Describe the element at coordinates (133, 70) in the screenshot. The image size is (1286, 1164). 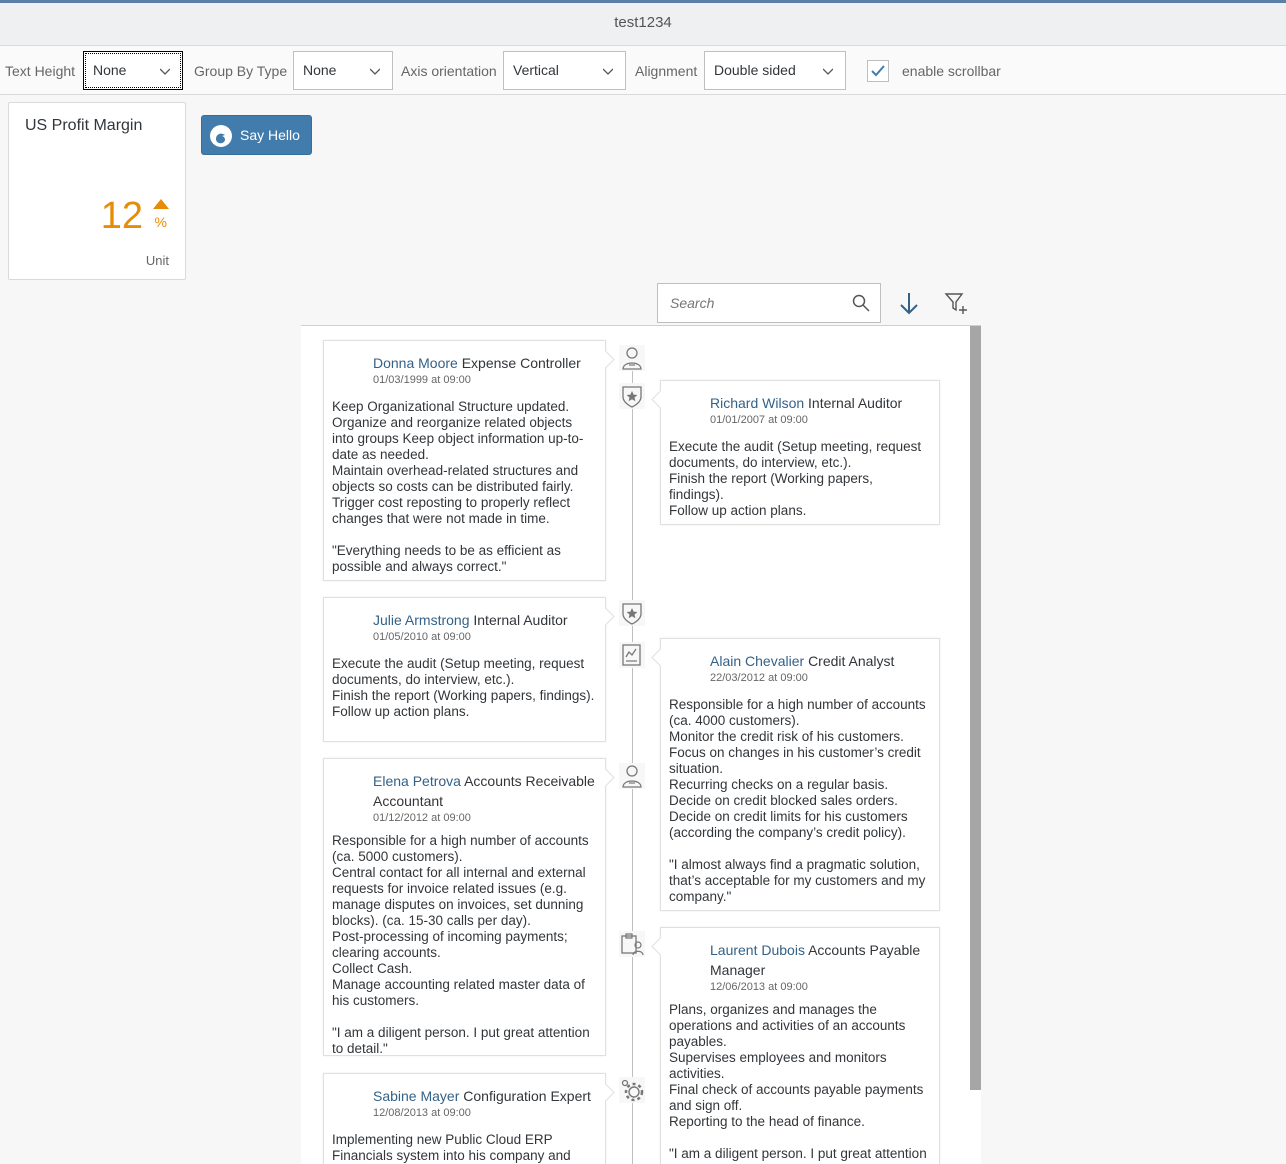
I see `text-height-select: None` at that location.